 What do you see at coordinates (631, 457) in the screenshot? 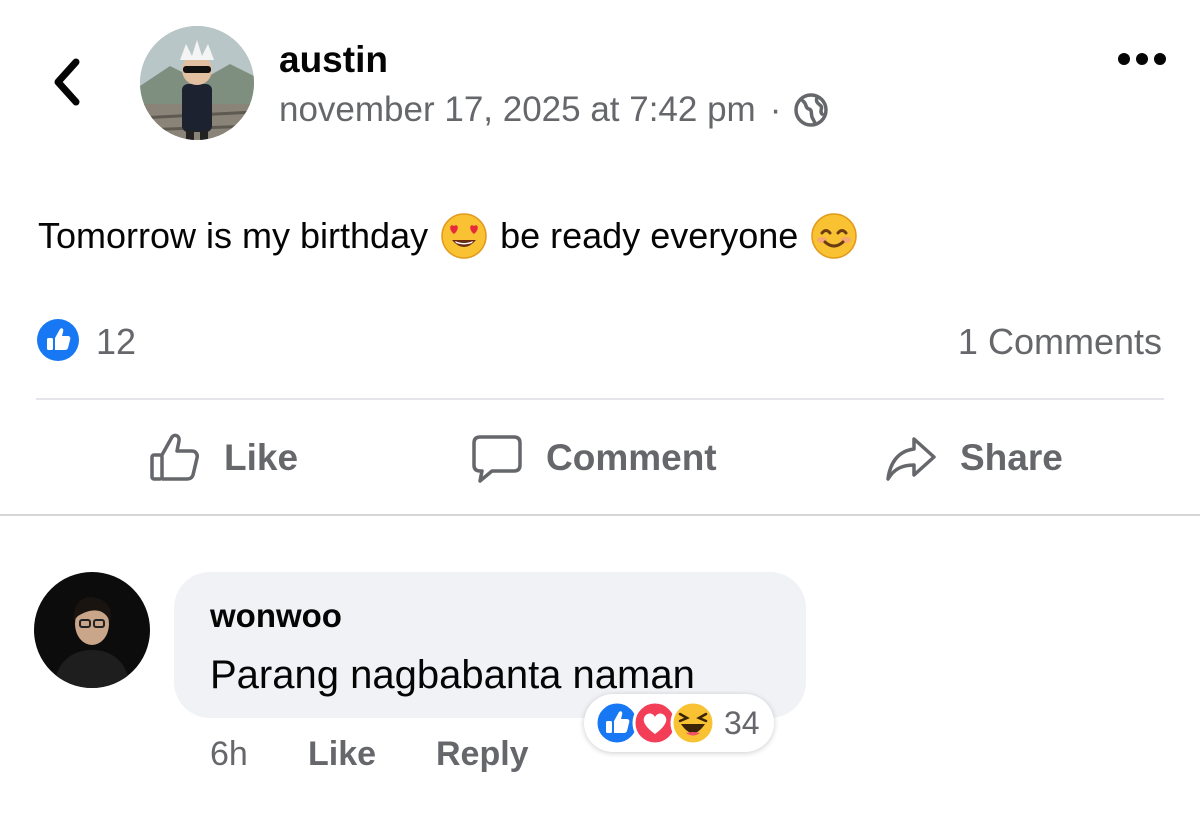
I see `comment-button-label: Comment` at bounding box center [631, 457].